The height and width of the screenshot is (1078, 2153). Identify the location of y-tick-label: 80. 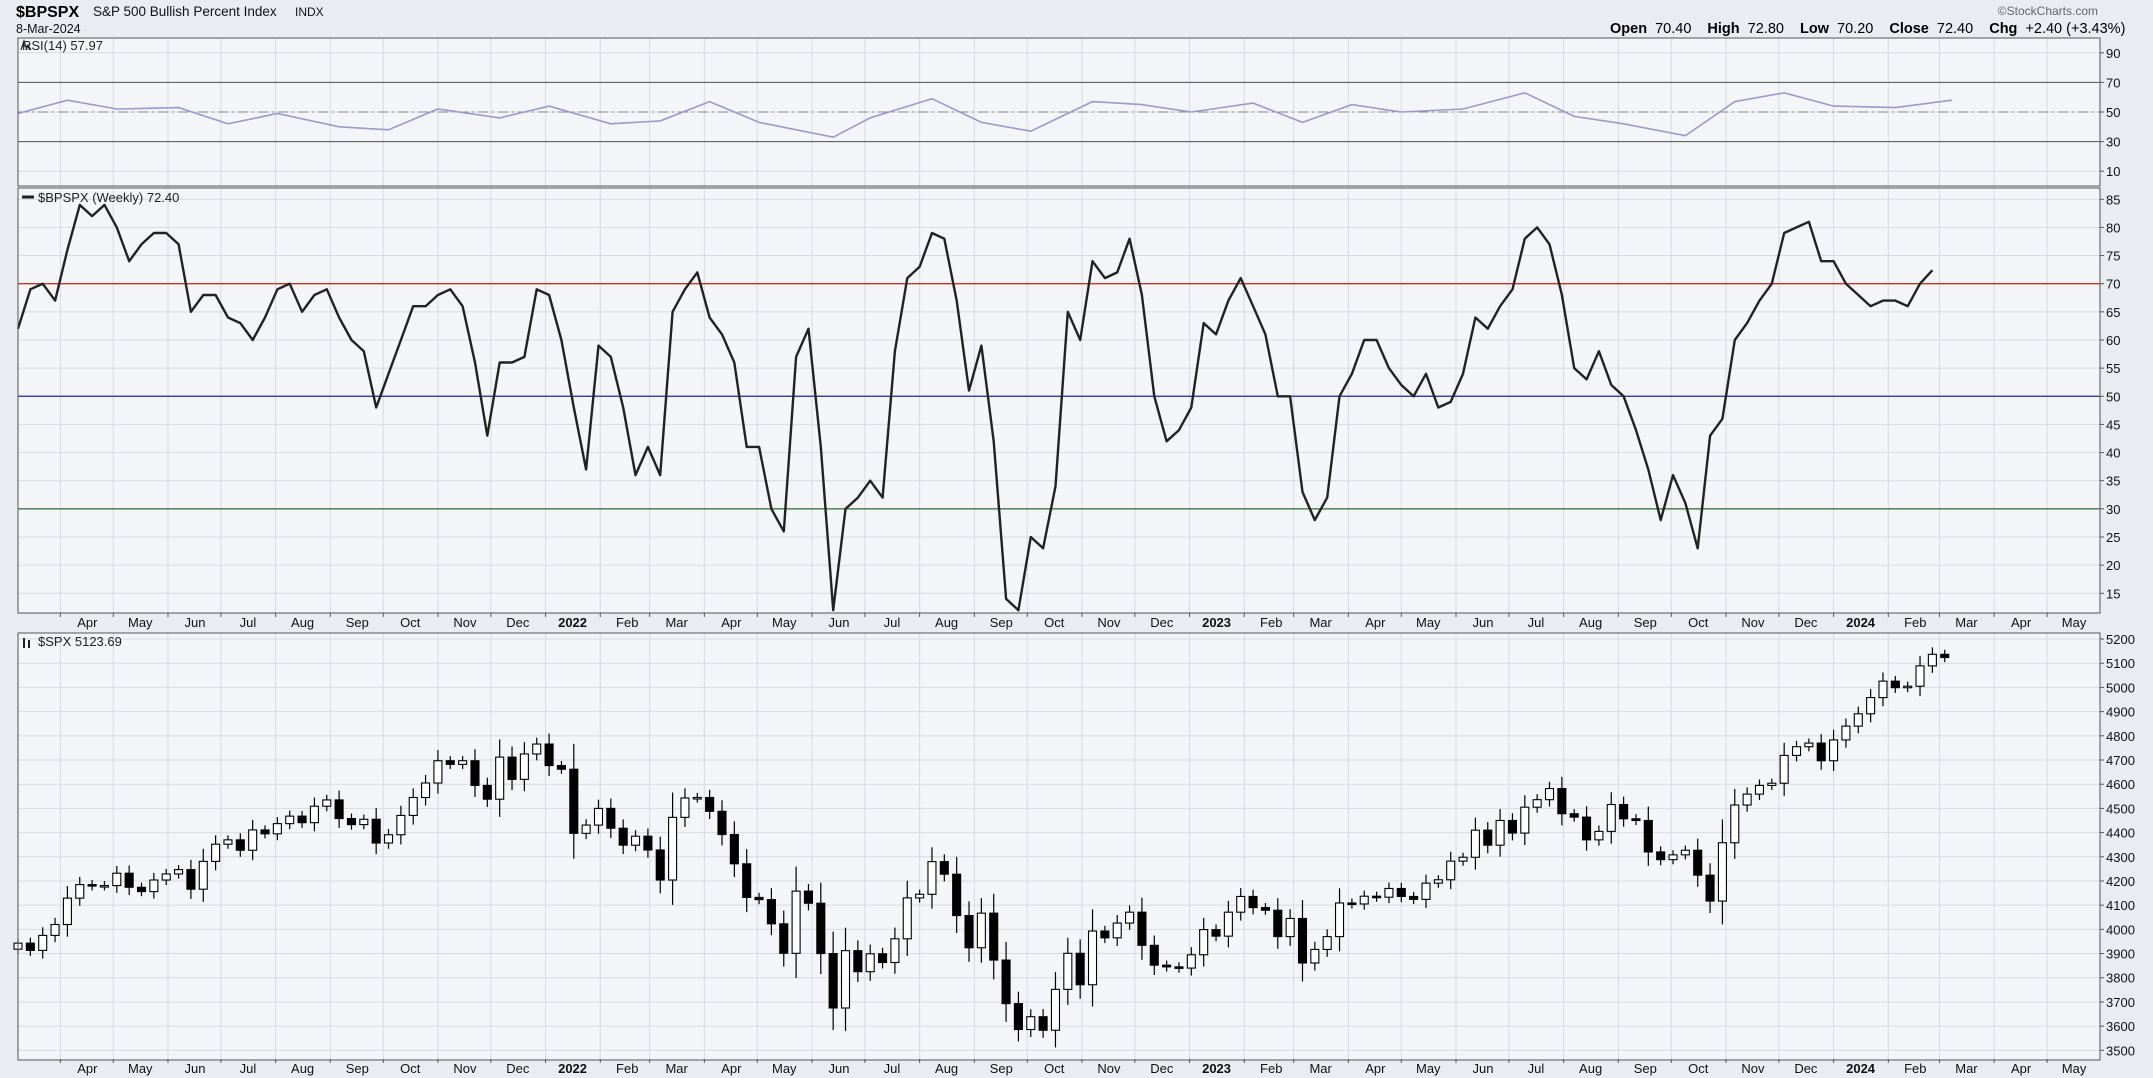
(2113, 227).